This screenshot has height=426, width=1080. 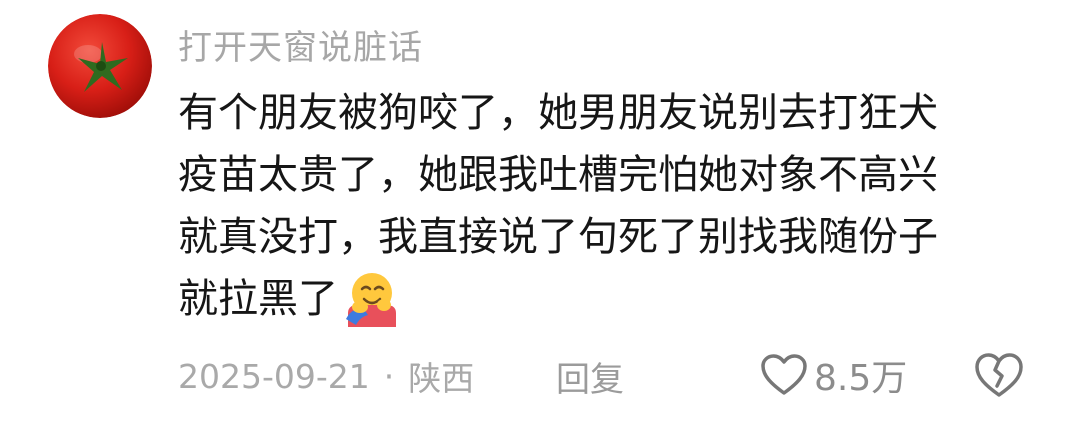 I want to click on comment-line: 就真没打，我直接说了句死了别找我随份子, so click(x=558, y=237).